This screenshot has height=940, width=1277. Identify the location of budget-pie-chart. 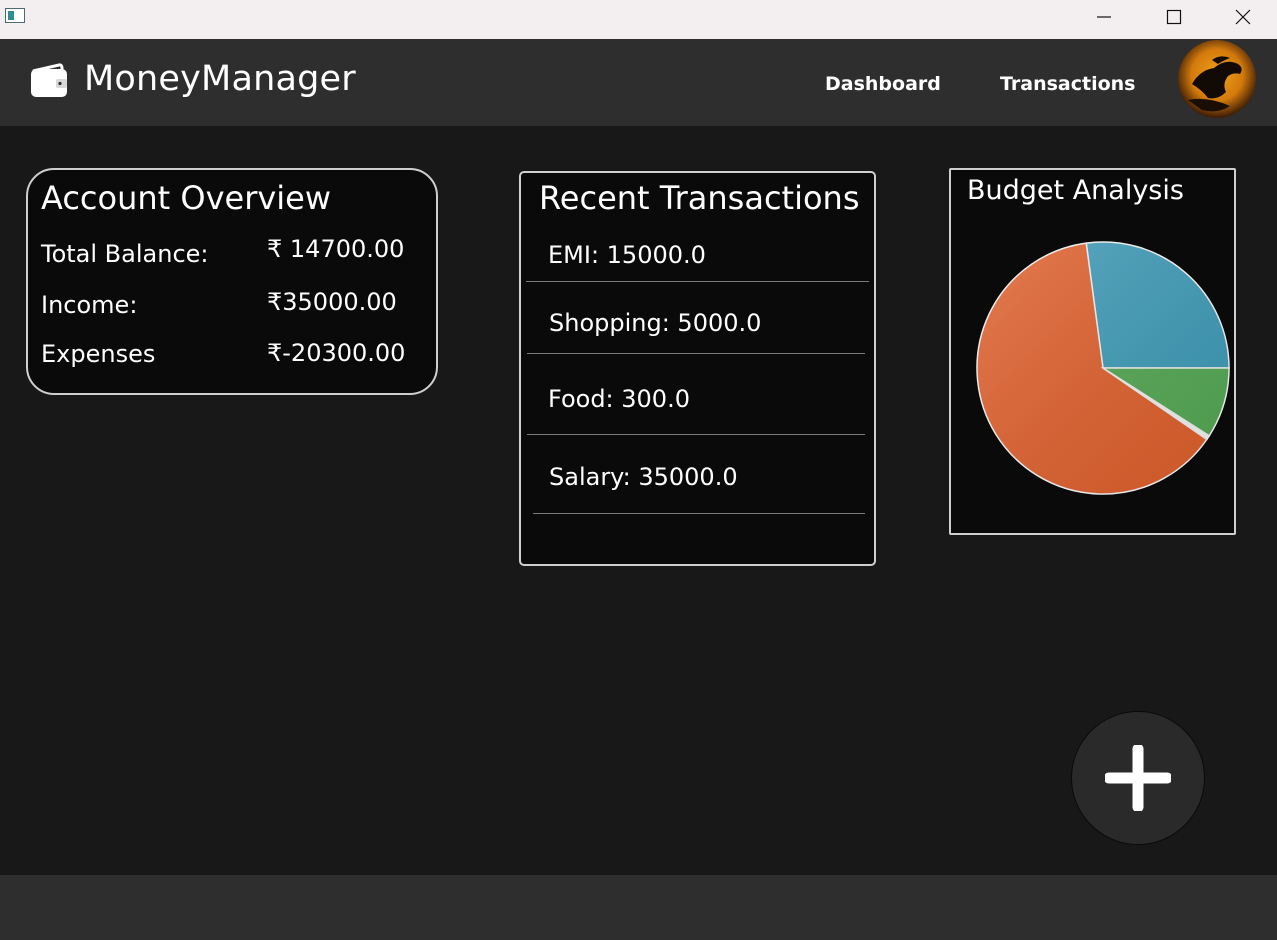
(1103, 368).